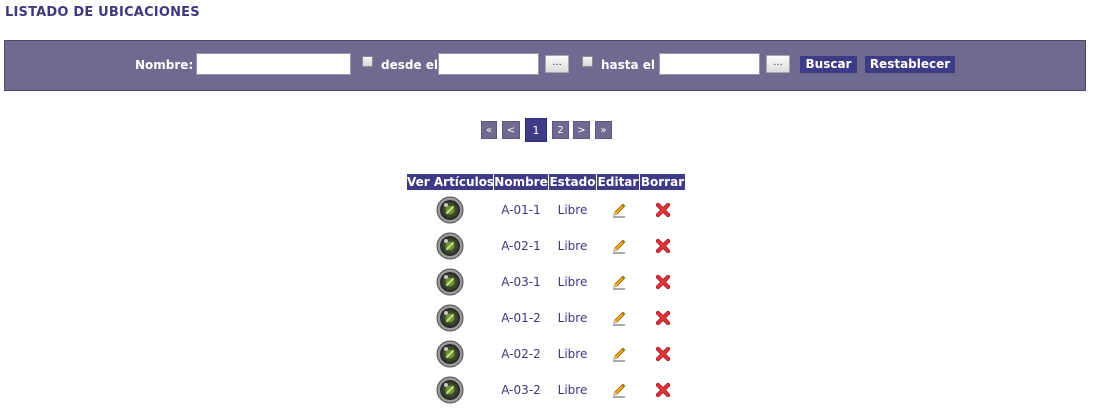 This screenshot has width=1095, height=408. I want to click on from-date-input, so click(488, 64).